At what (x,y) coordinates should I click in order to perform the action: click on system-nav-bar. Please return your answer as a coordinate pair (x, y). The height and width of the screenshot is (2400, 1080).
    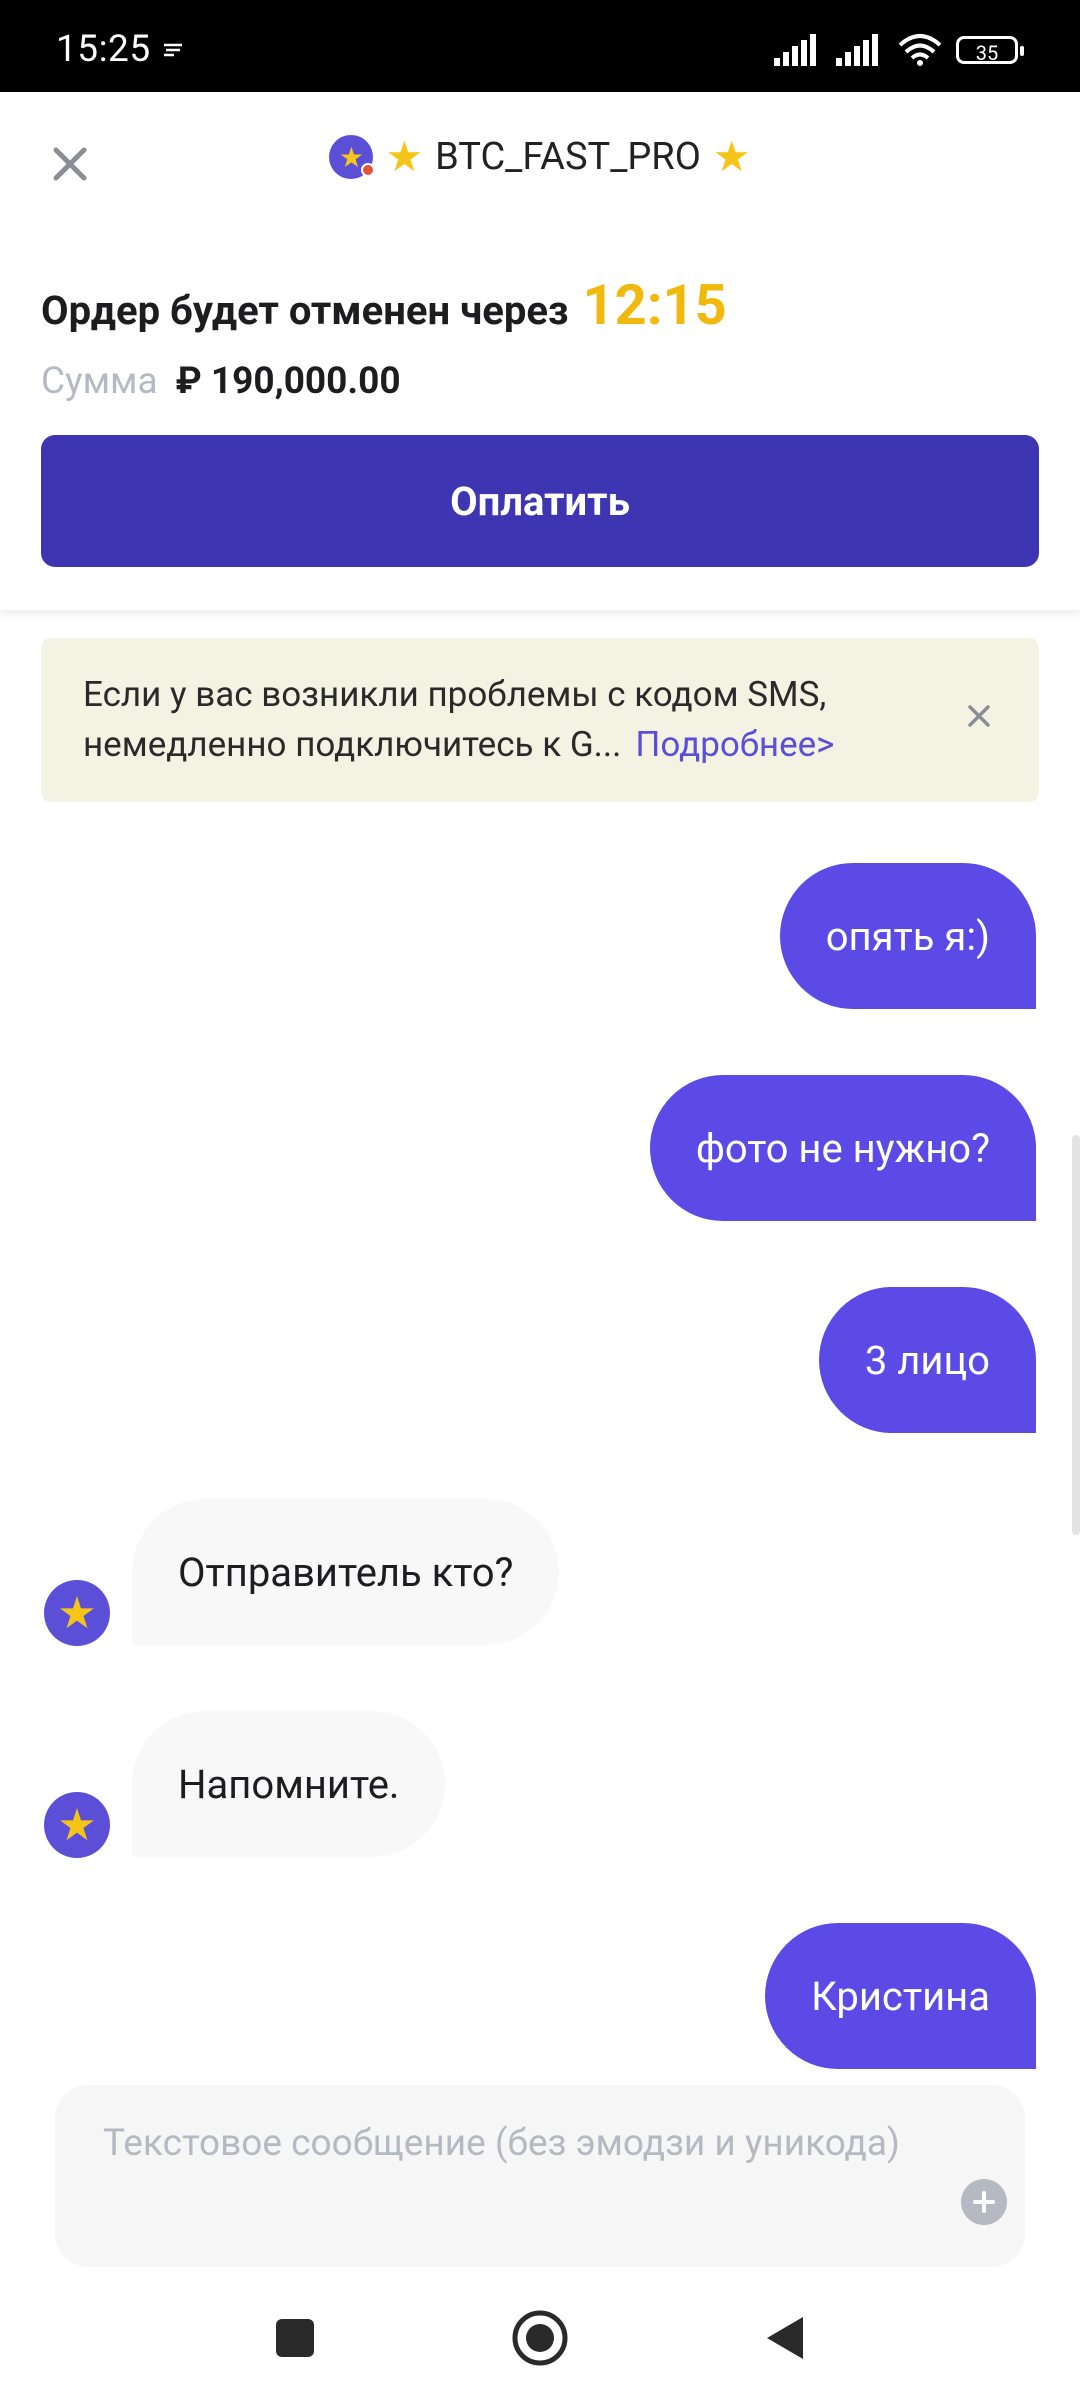
    Looking at the image, I should click on (540, 2335).